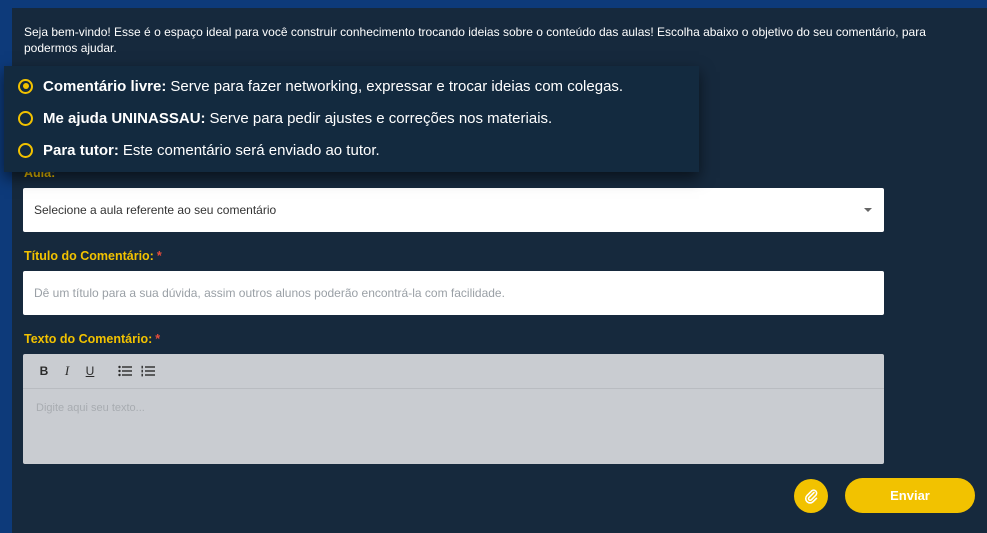 This screenshot has width=987, height=533. What do you see at coordinates (251, 150) in the screenshot?
I see `option-description: Este comentário será enviado ao tutor.` at bounding box center [251, 150].